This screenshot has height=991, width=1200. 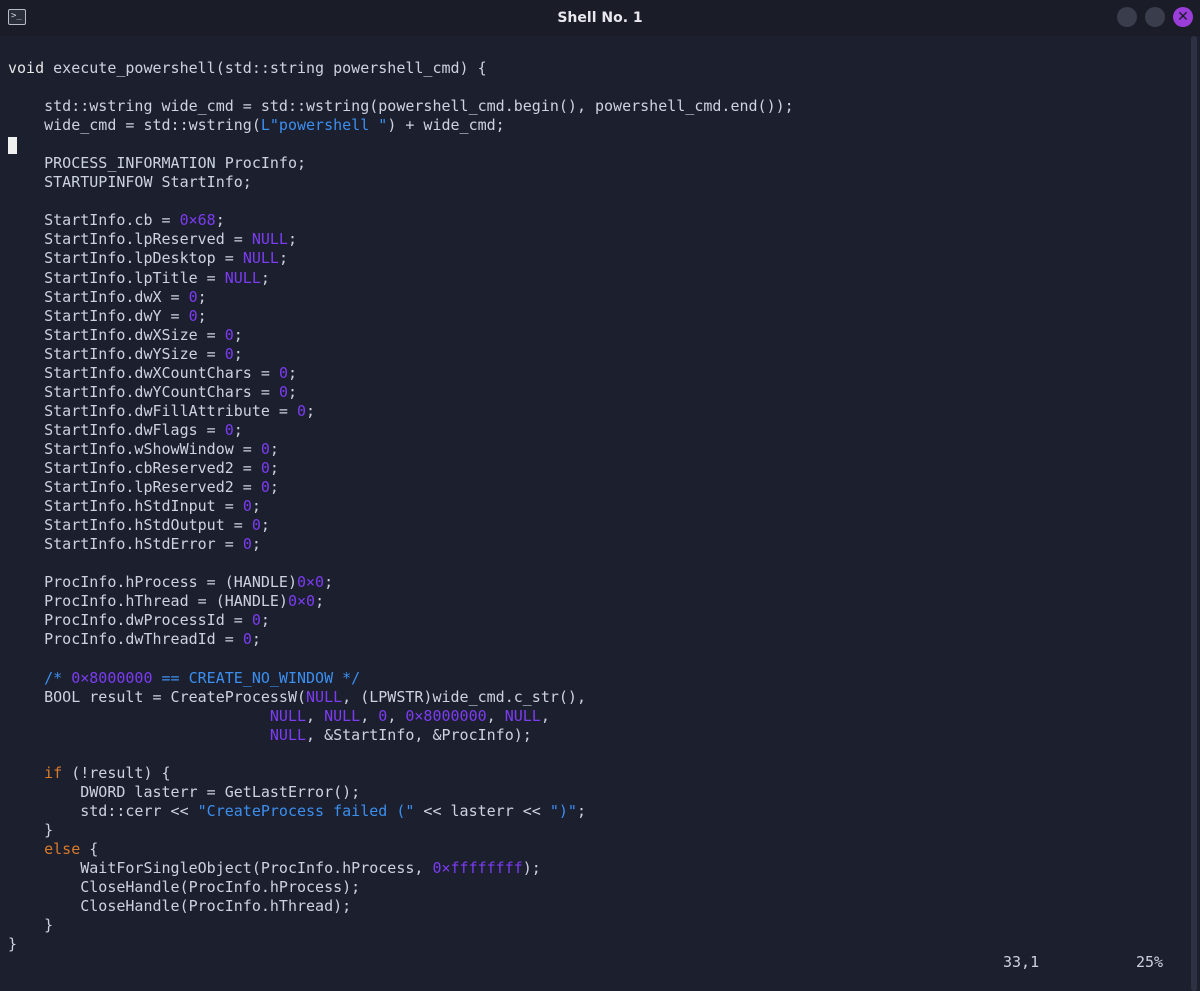 I want to click on code-token: StartInfo.cbReserved2 =, so click(x=134, y=467).